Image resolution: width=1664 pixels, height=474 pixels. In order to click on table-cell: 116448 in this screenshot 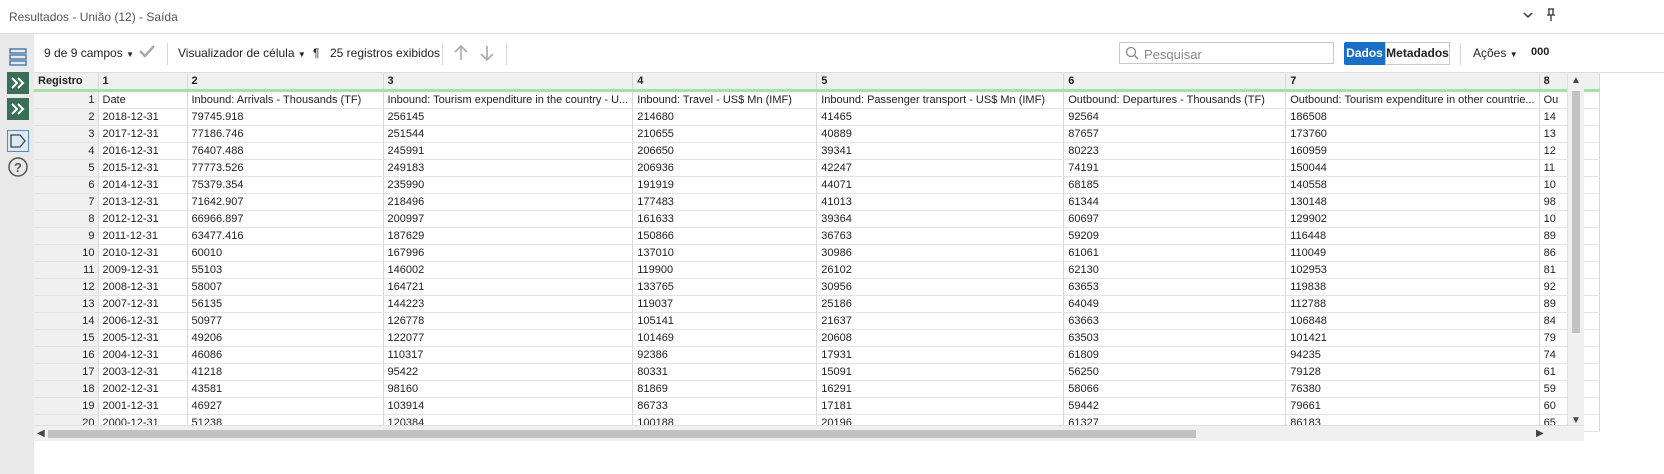, I will do `click(1412, 236)`.